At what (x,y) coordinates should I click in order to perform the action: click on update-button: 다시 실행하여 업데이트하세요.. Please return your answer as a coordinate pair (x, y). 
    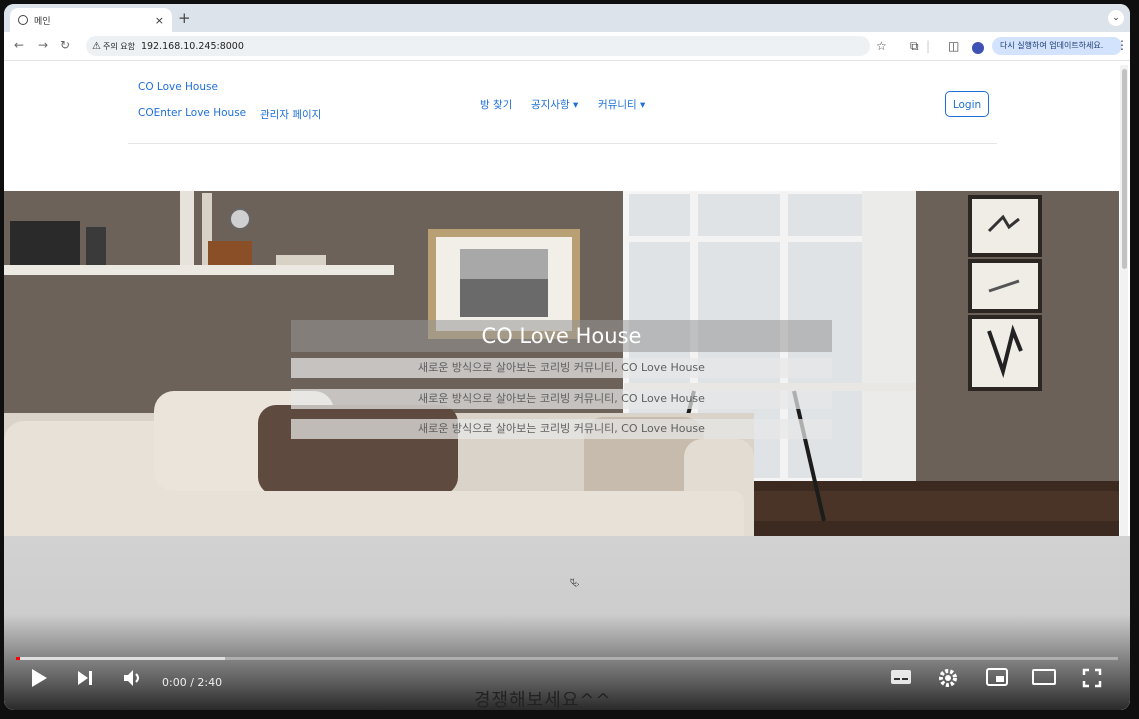
    Looking at the image, I should click on (1057, 46).